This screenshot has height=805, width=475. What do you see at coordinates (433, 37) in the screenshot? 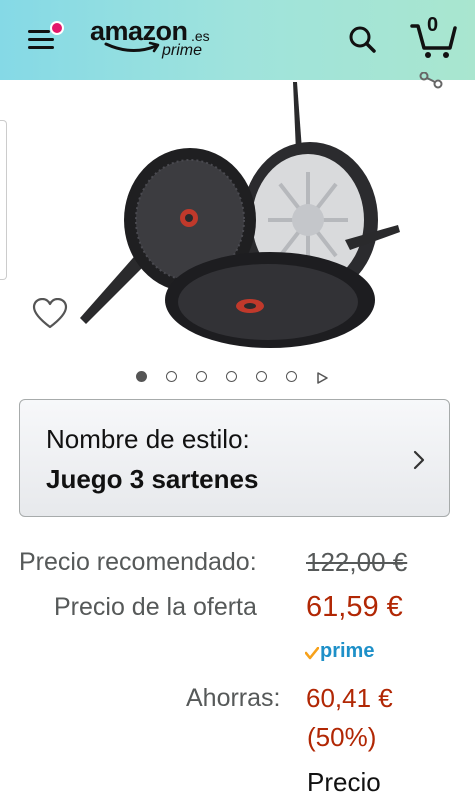
I see `cart-button: 0` at bounding box center [433, 37].